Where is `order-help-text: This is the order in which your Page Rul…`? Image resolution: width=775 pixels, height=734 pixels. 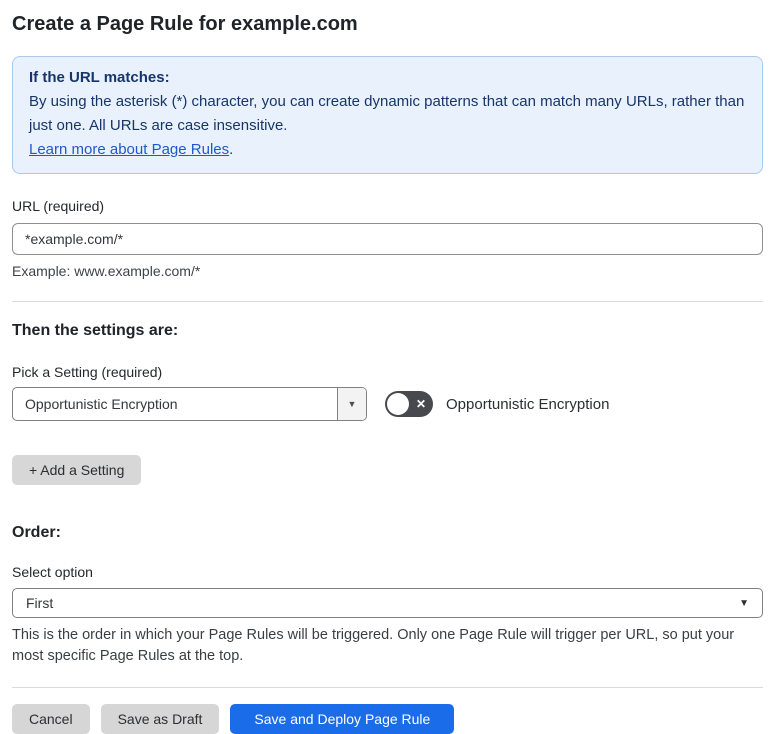 order-help-text: This is the order in which your Page Rul… is located at coordinates (373, 645).